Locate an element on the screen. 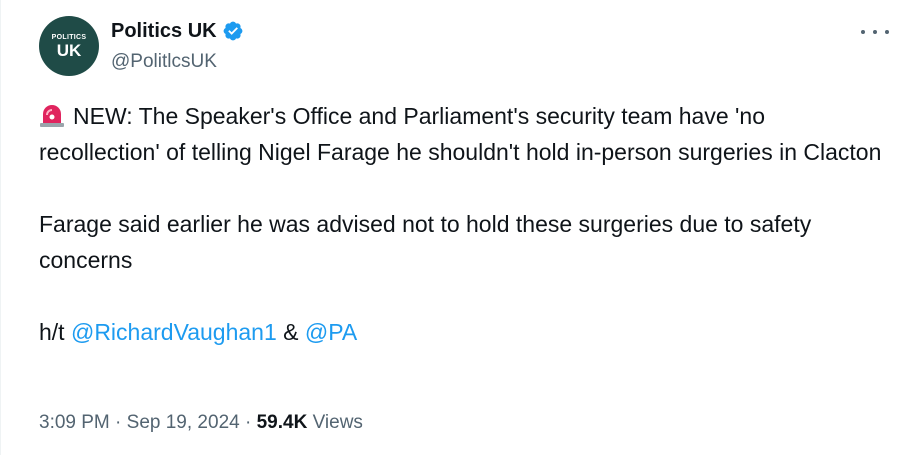 This screenshot has height=455, width=914. ht-prefix: h/t is located at coordinates (52, 332).